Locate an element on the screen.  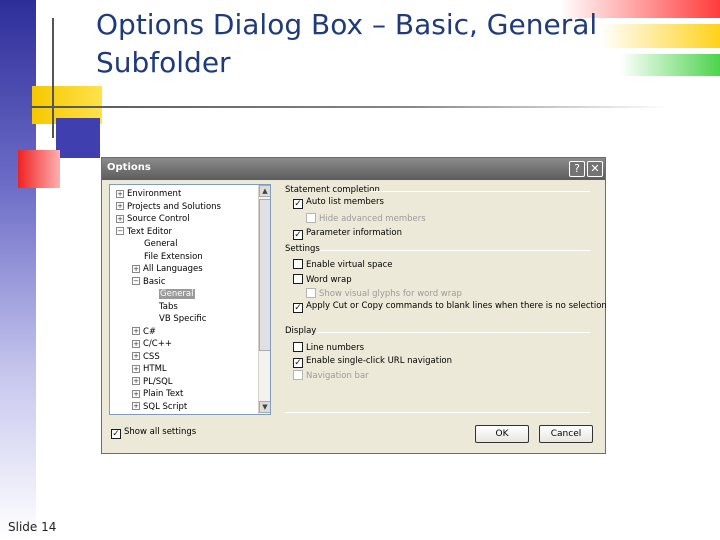
decorative-vertical-line is located at coordinates (53, 78).